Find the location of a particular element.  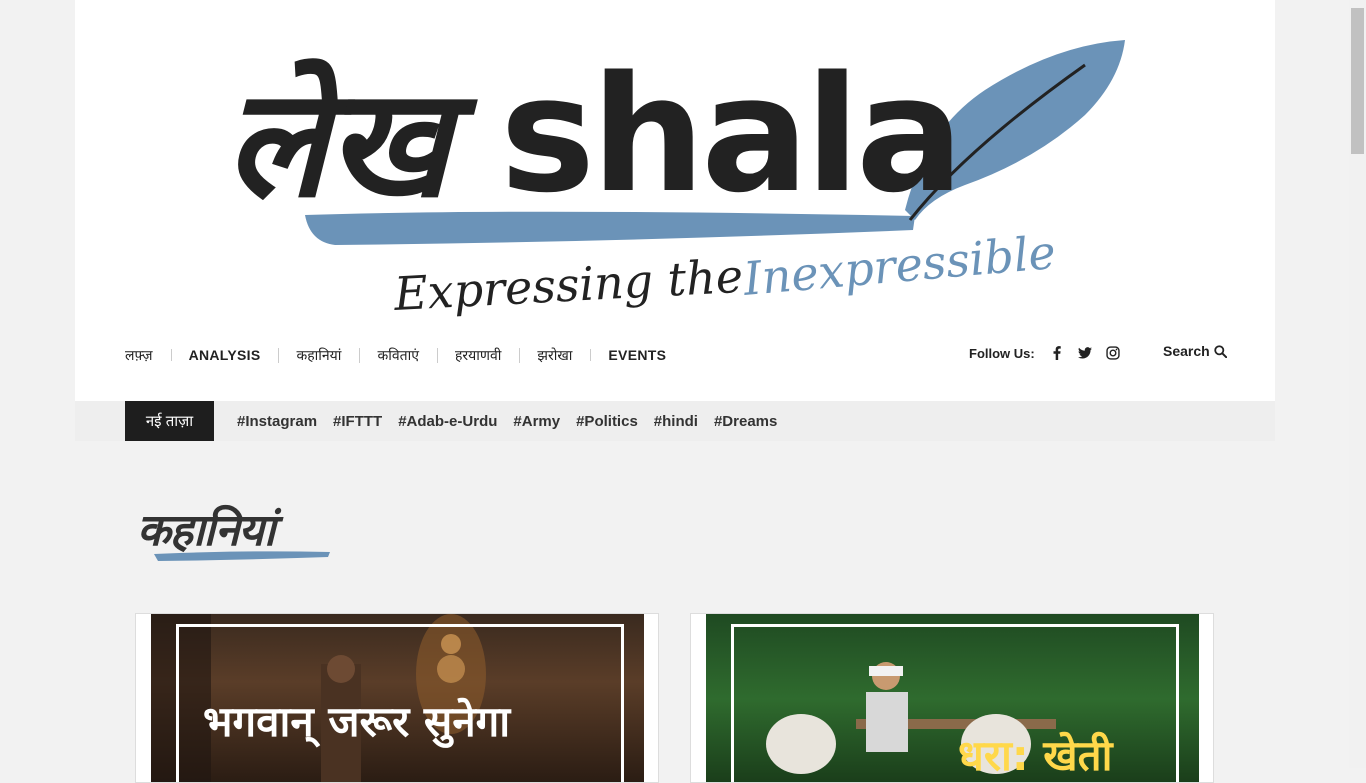

nav-item-events: EVENTS is located at coordinates (637, 355).